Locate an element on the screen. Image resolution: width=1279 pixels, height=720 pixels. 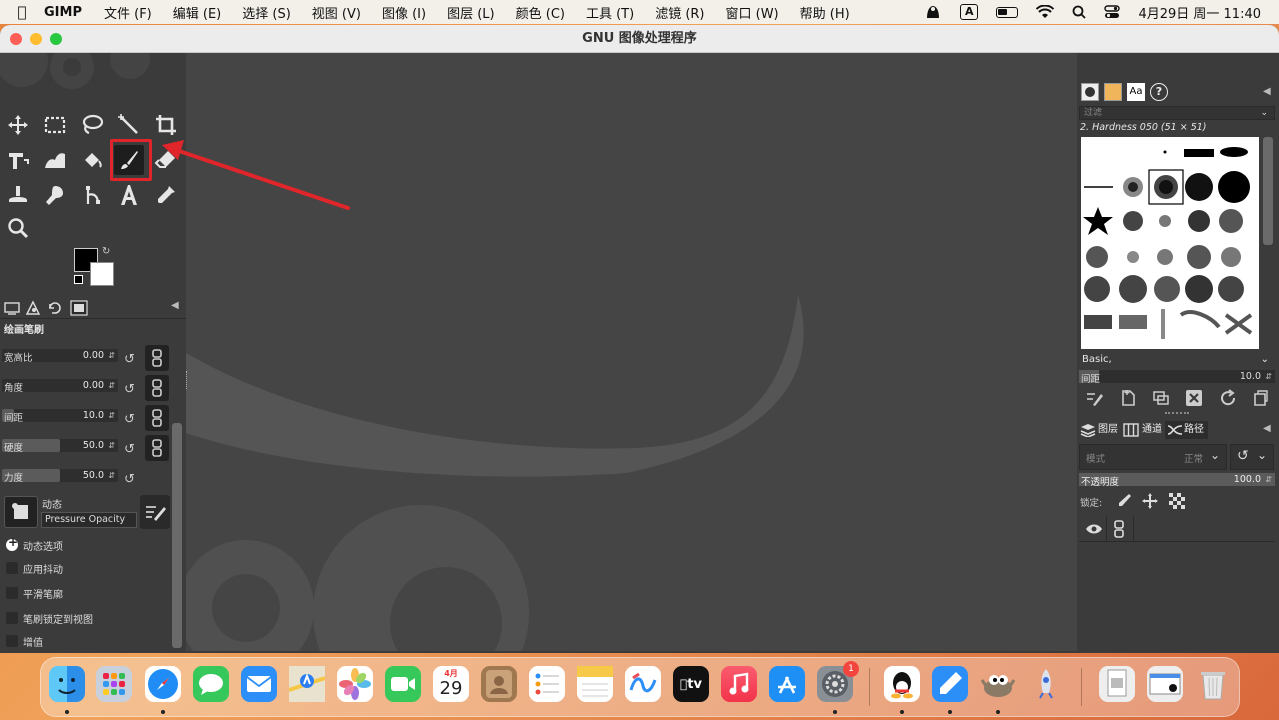
move-tool-icon is located at coordinates (18, 125).